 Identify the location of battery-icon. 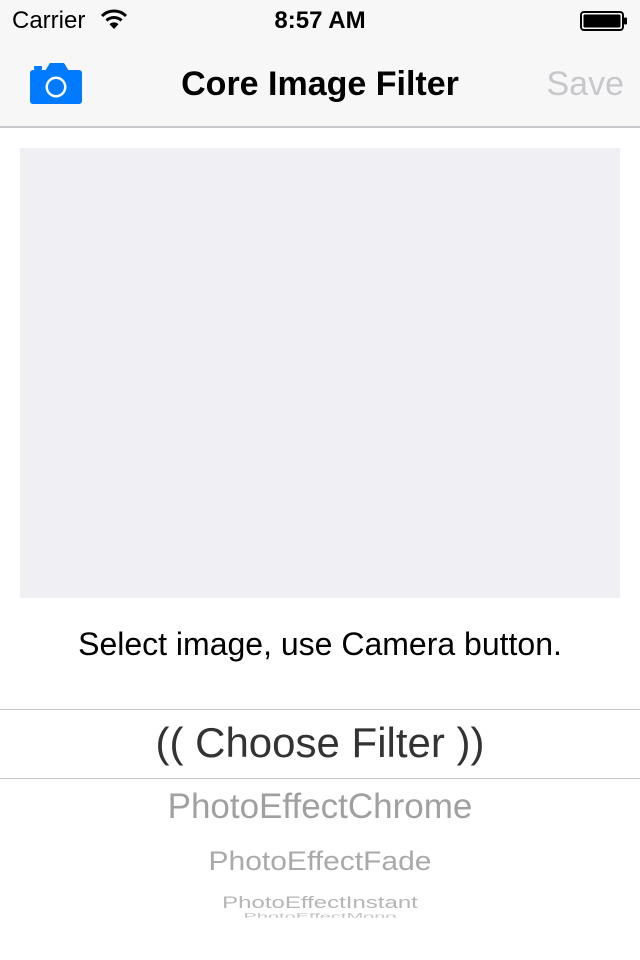
(603, 21).